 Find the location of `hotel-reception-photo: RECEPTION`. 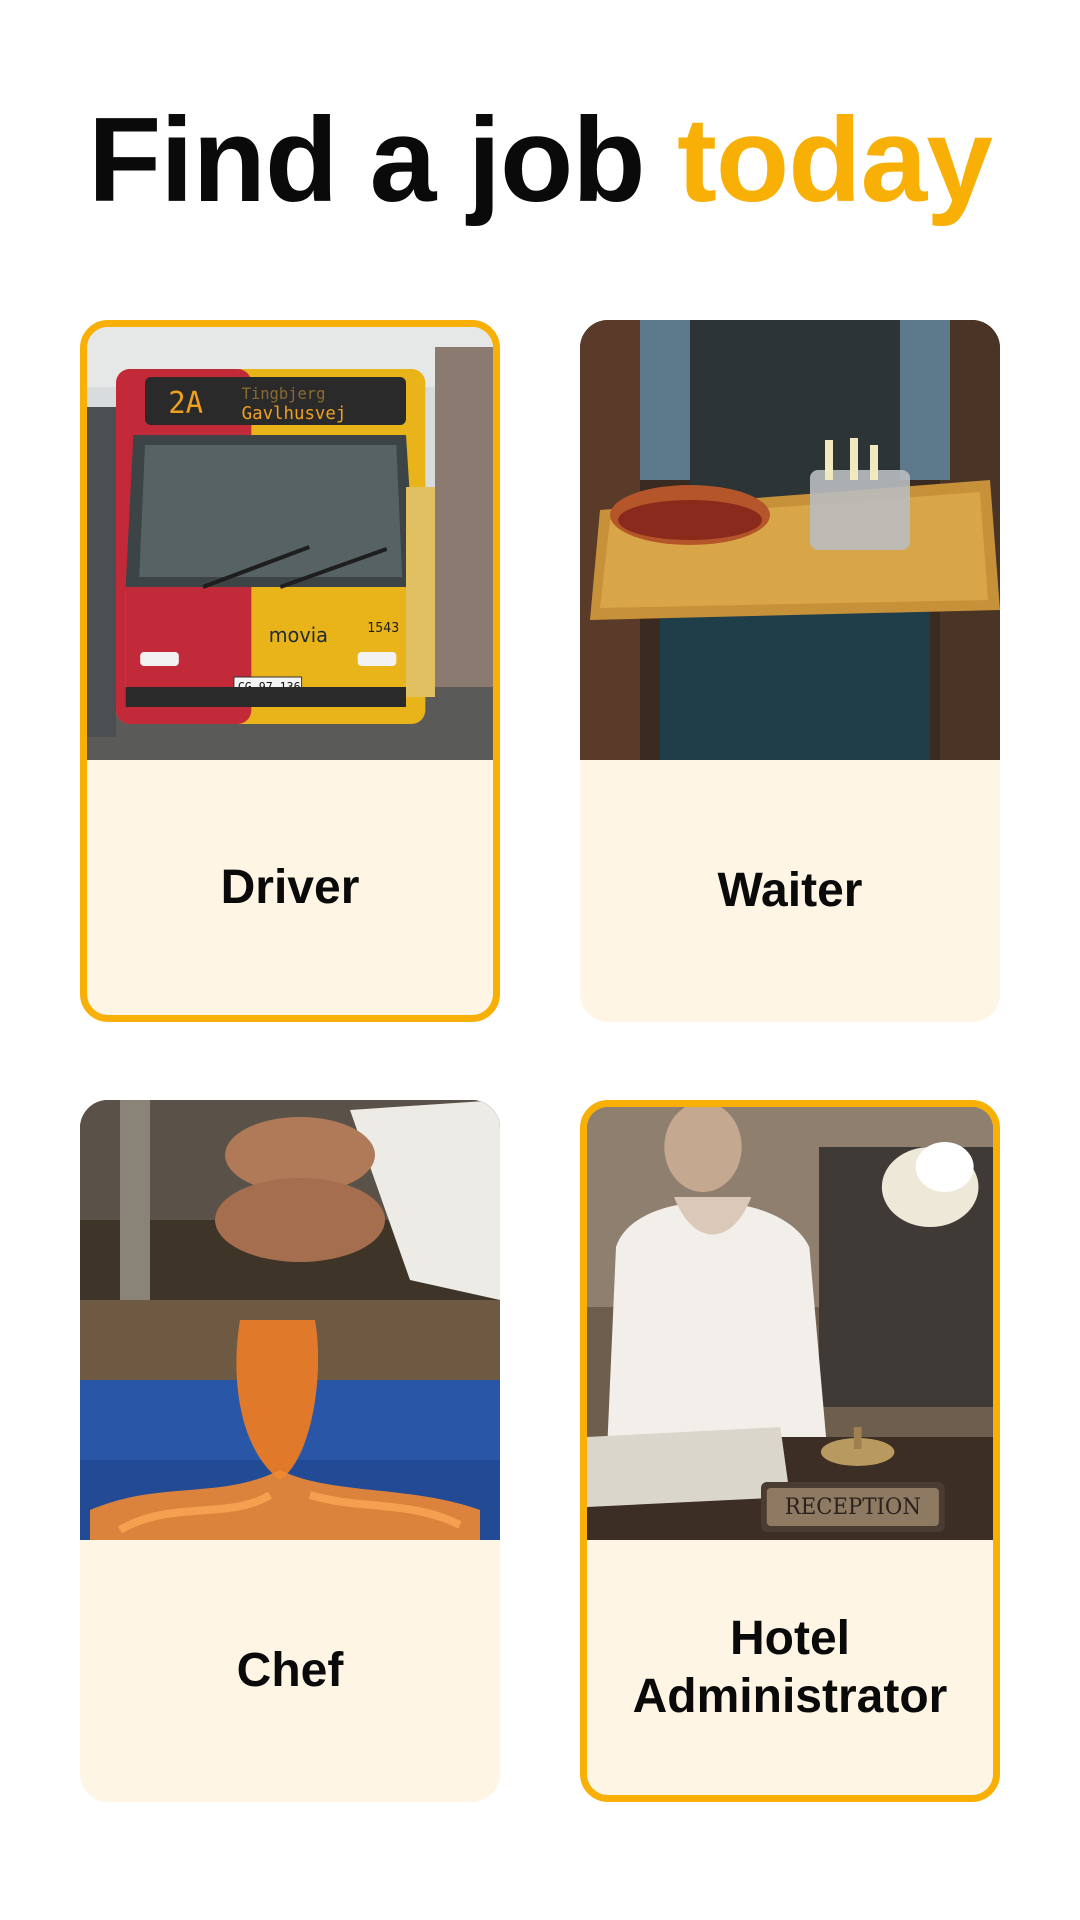

hotel-reception-photo: RECEPTION is located at coordinates (790, 1323).